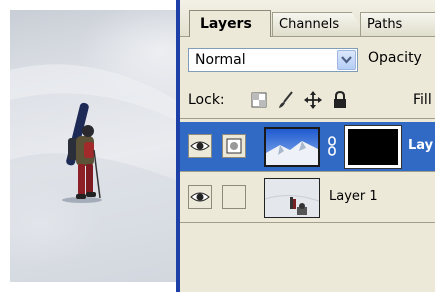  I want to click on chevron-down-icon, so click(346, 60).